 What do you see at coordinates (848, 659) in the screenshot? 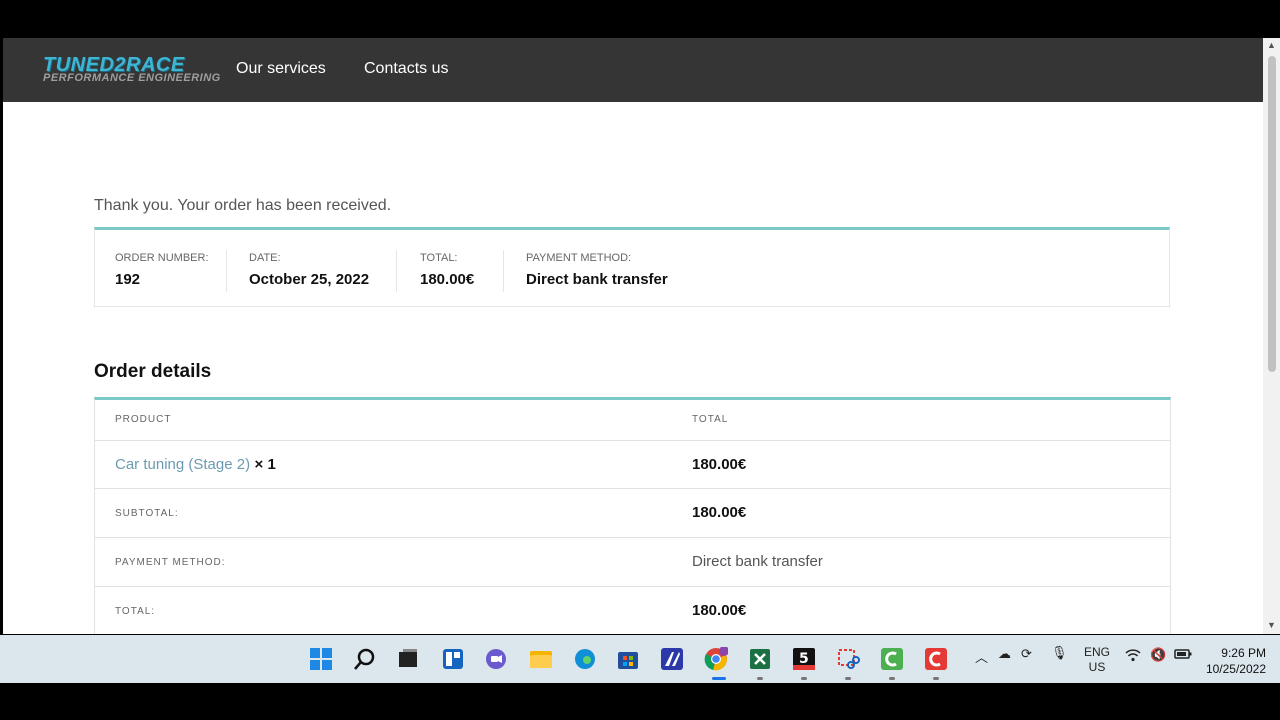
I see `snipping-tool-icon` at bounding box center [848, 659].